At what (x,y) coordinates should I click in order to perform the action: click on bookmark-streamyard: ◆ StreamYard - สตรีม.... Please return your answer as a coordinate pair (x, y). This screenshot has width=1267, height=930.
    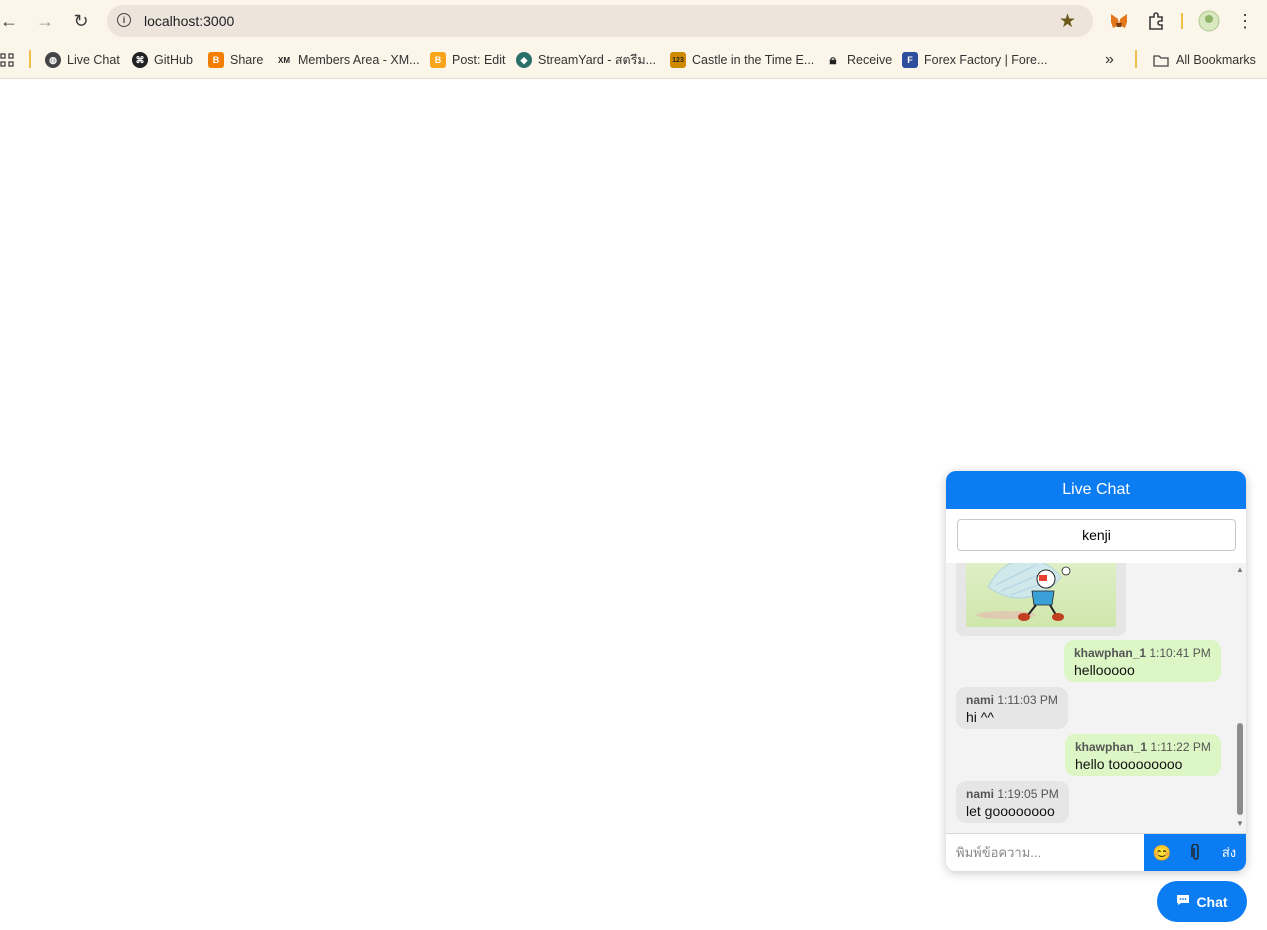
    Looking at the image, I should click on (586, 60).